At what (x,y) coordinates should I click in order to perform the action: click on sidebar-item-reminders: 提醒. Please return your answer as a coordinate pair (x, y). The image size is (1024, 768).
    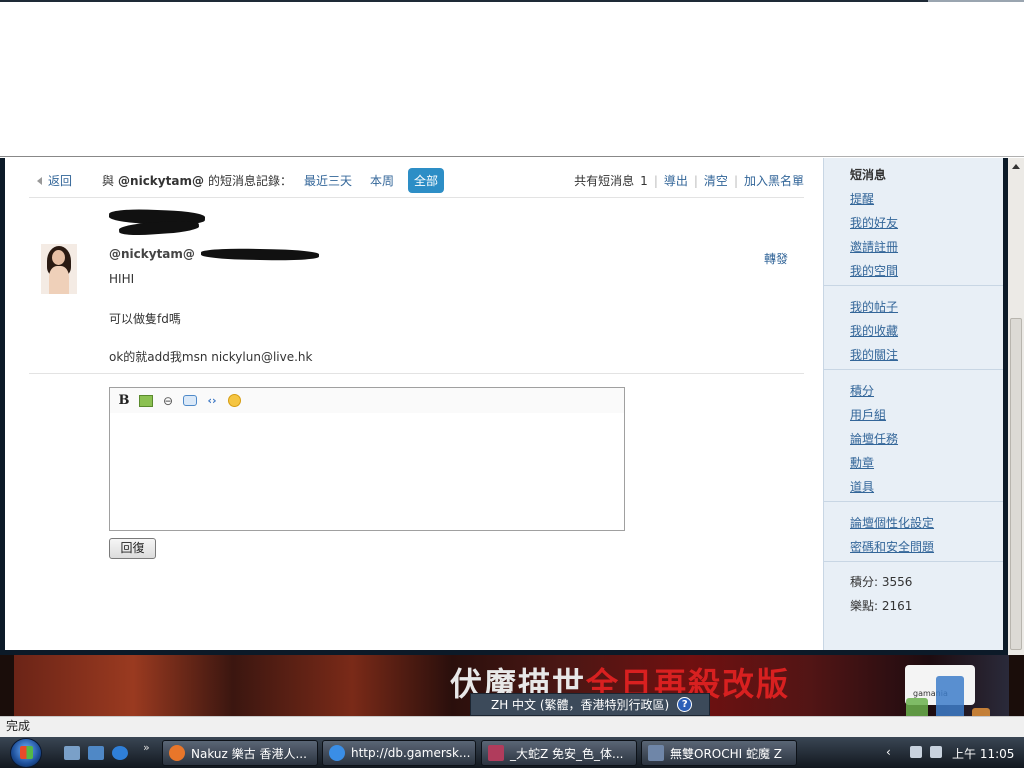
    Looking at the image, I should click on (862, 198).